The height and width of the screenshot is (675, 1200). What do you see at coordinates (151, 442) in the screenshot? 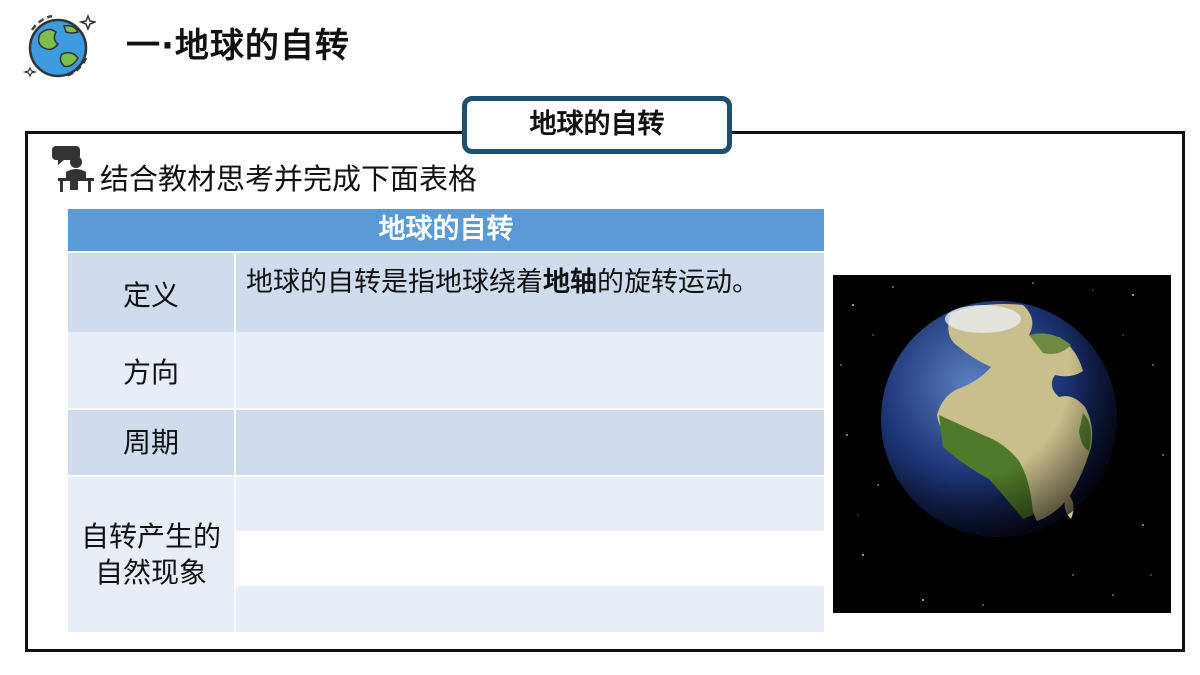
I see `row-label-period: 周期` at bounding box center [151, 442].